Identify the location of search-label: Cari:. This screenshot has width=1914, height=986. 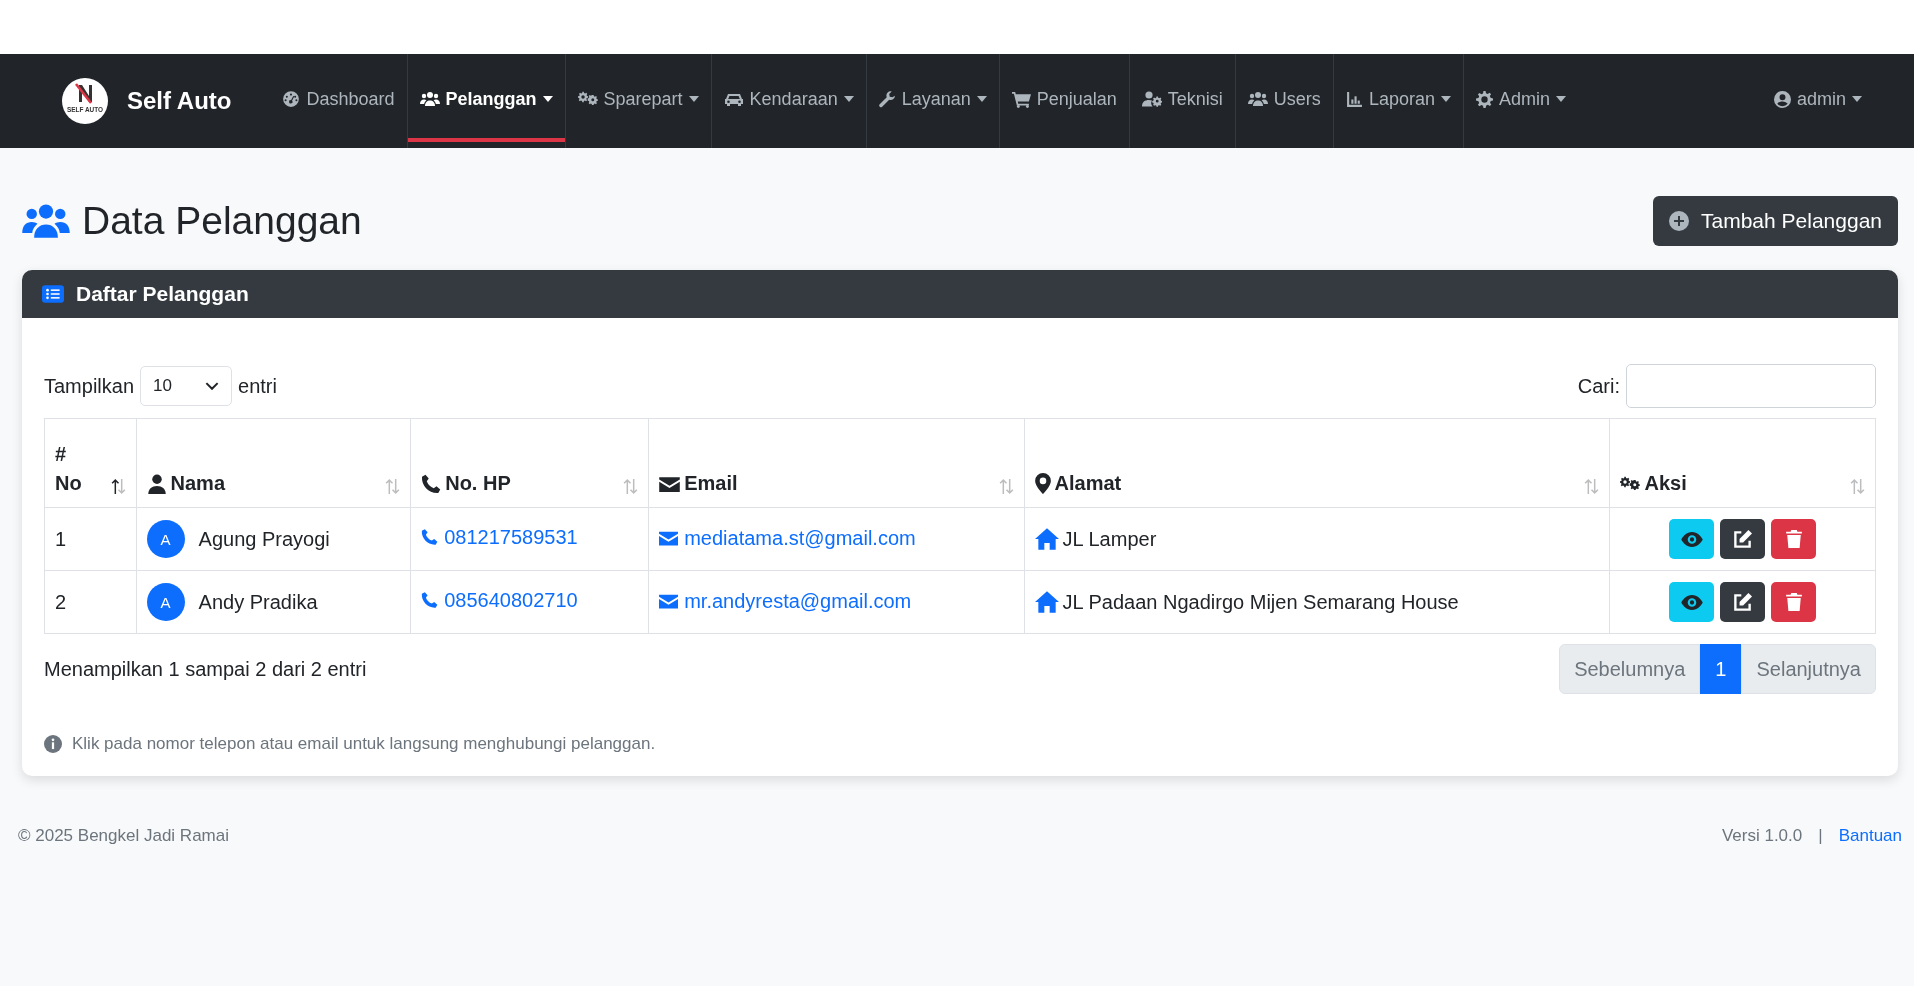
(1598, 386).